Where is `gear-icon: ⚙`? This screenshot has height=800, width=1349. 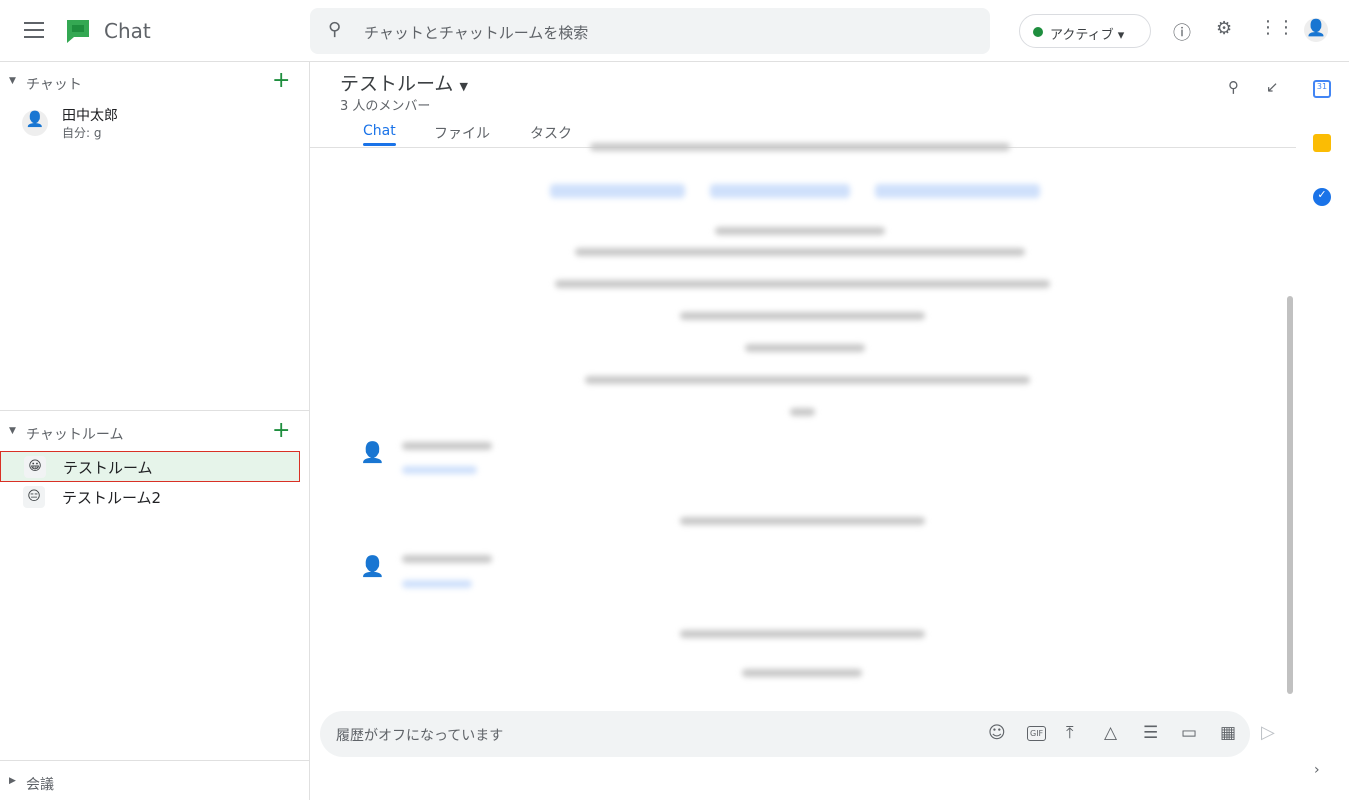 gear-icon: ⚙ is located at coordinates (1224, 28).